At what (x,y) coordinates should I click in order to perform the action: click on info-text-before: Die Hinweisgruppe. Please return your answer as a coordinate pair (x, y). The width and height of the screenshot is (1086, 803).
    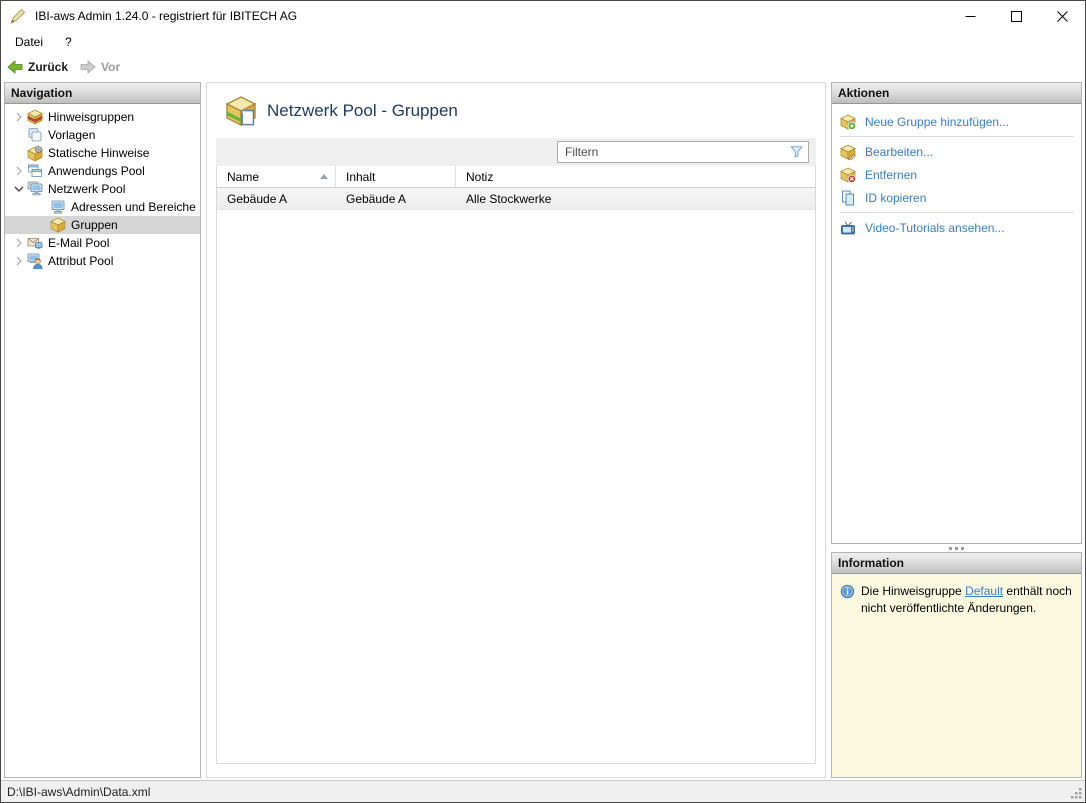
    Looking at the image, I should click on (913, 591).